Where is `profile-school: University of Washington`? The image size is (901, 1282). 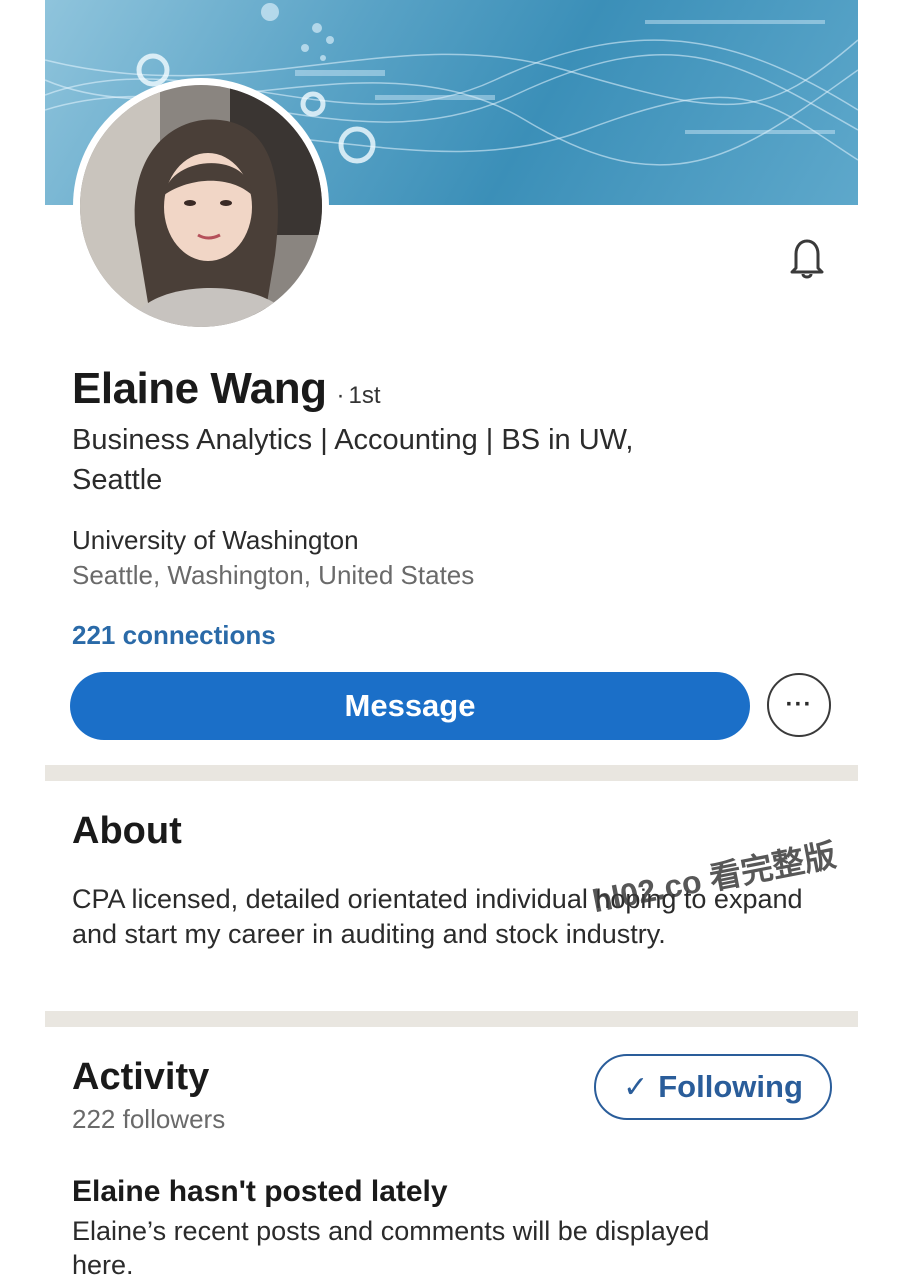 profile-school: University of Washington is located at coordinates (215, 540).